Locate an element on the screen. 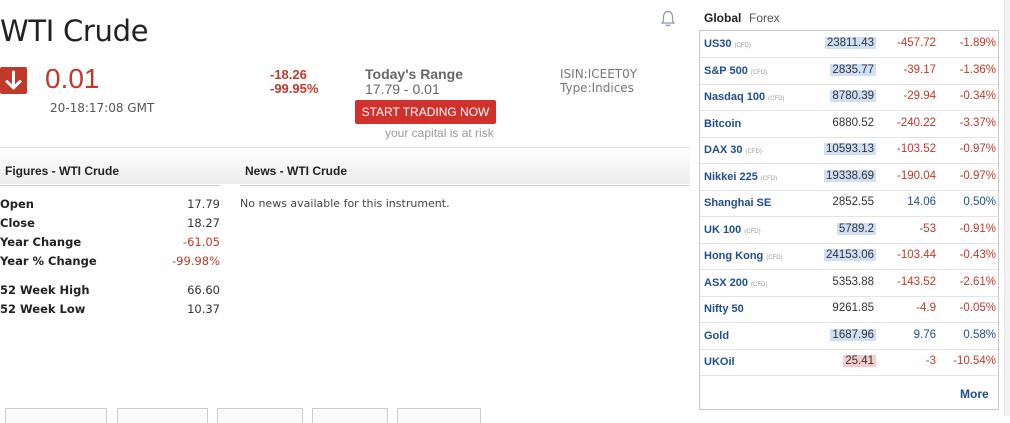 This screenshot has width=1010, height=423. figures-heading: Figures - WTI Crude is located at coordinates (62, 171).